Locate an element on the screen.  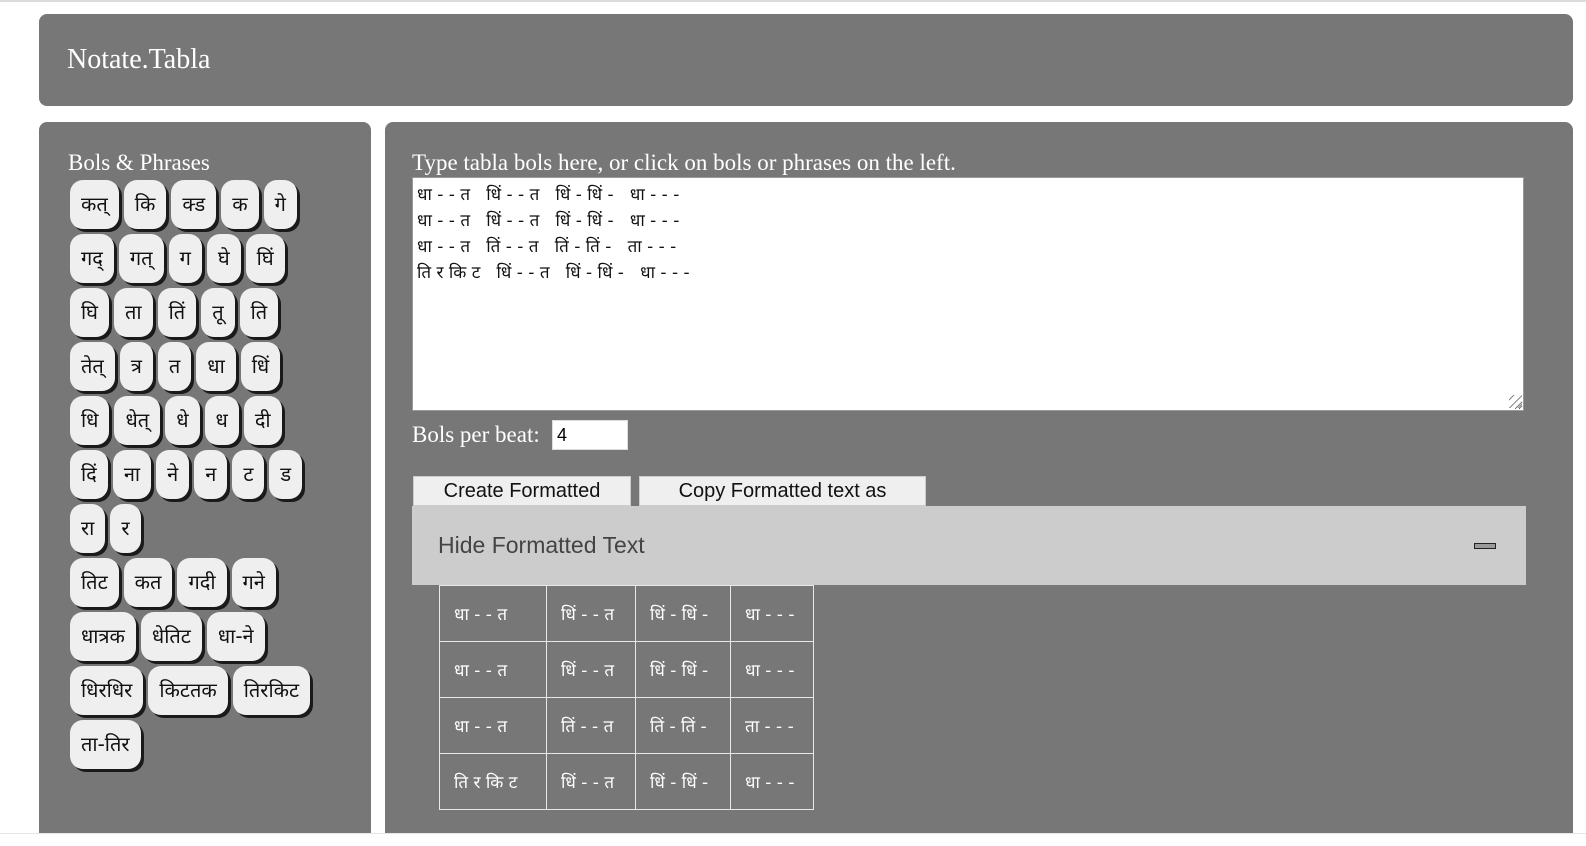
bol-row: धिरधिर किटतक तिरकिट is located at coordinates (210, 690).